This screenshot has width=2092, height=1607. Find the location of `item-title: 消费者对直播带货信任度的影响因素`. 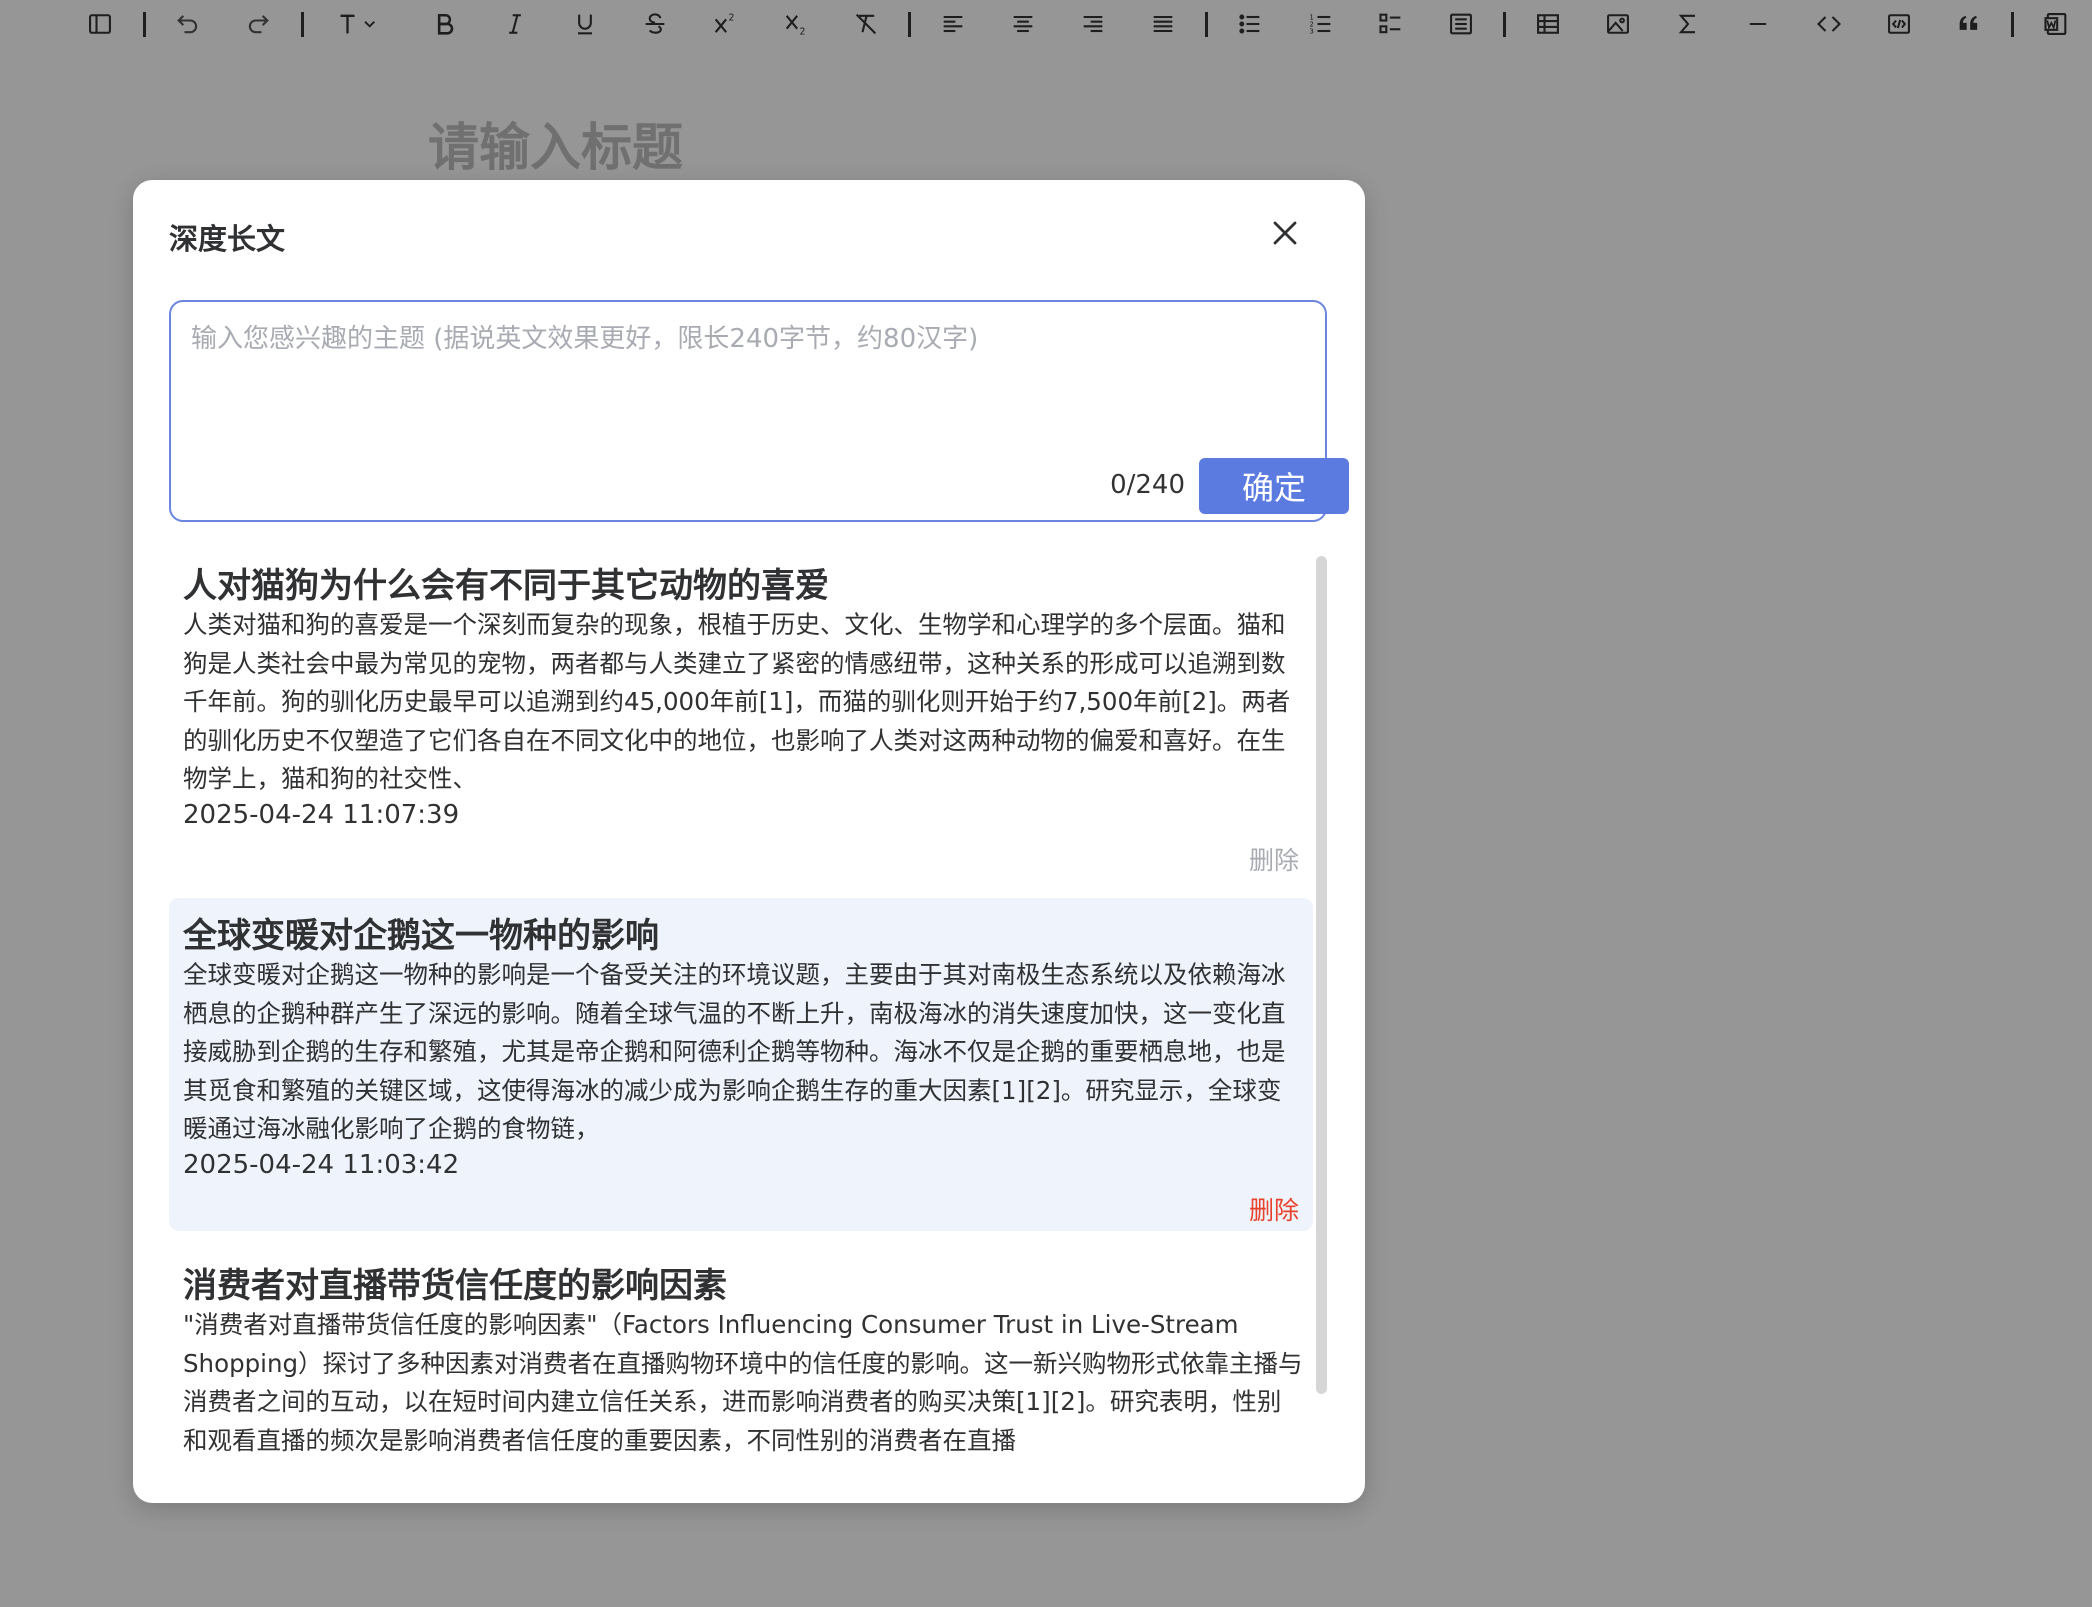

item-title: 消费者对直播带货信任度的影响因素 is located at coordinates (455, 1286).